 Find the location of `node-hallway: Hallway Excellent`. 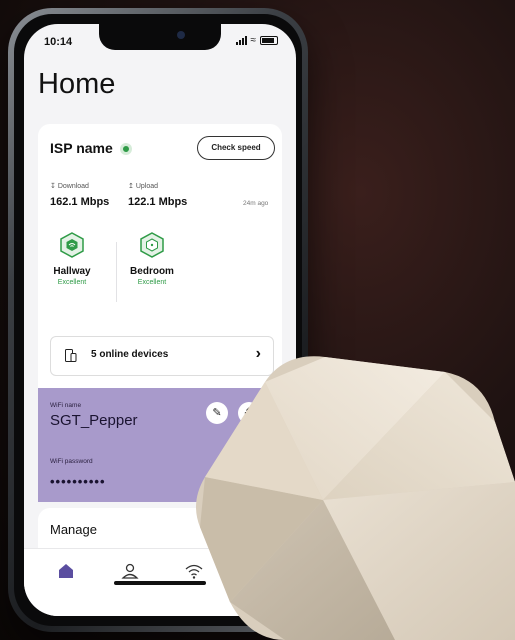

node-hallway: Hallway Excellent is located at coordinates (72, 259).